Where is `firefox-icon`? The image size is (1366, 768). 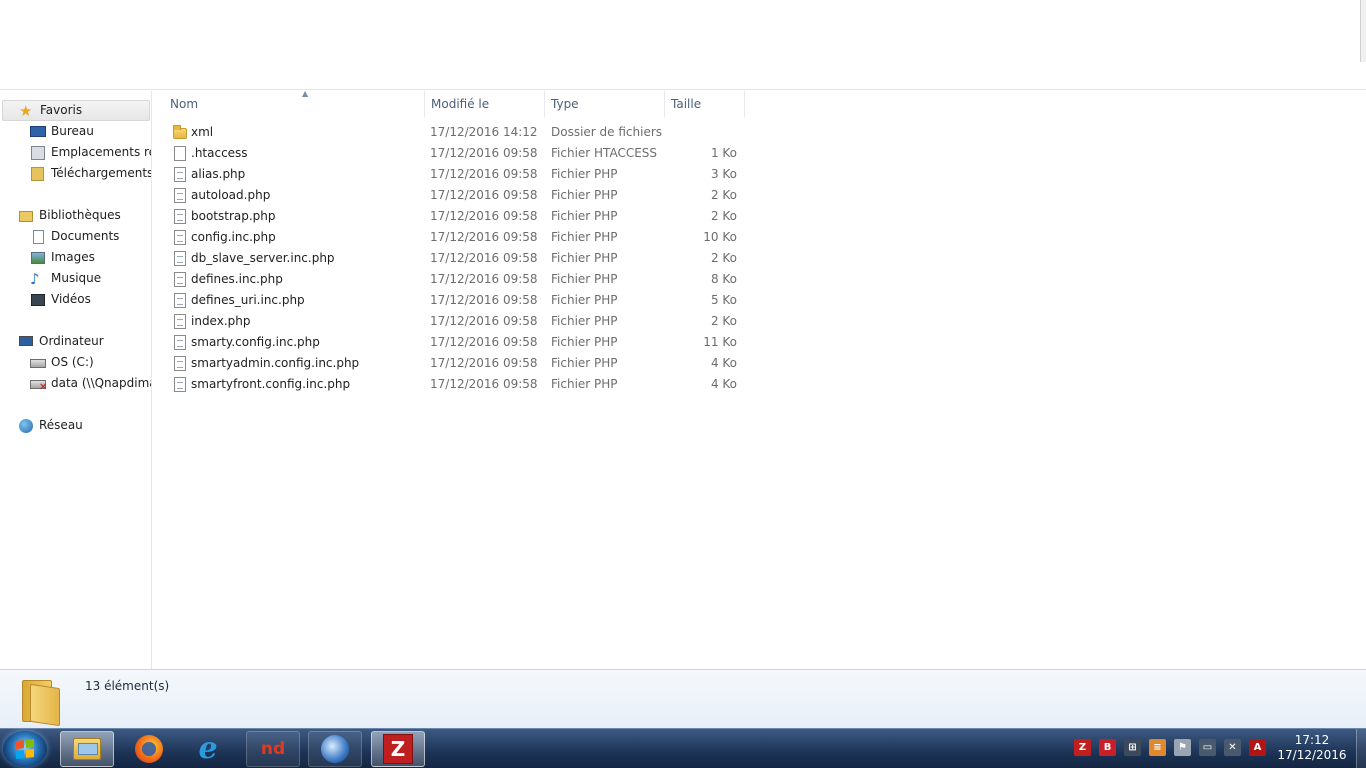 firefox-icon is located at coordinates (149, 749).